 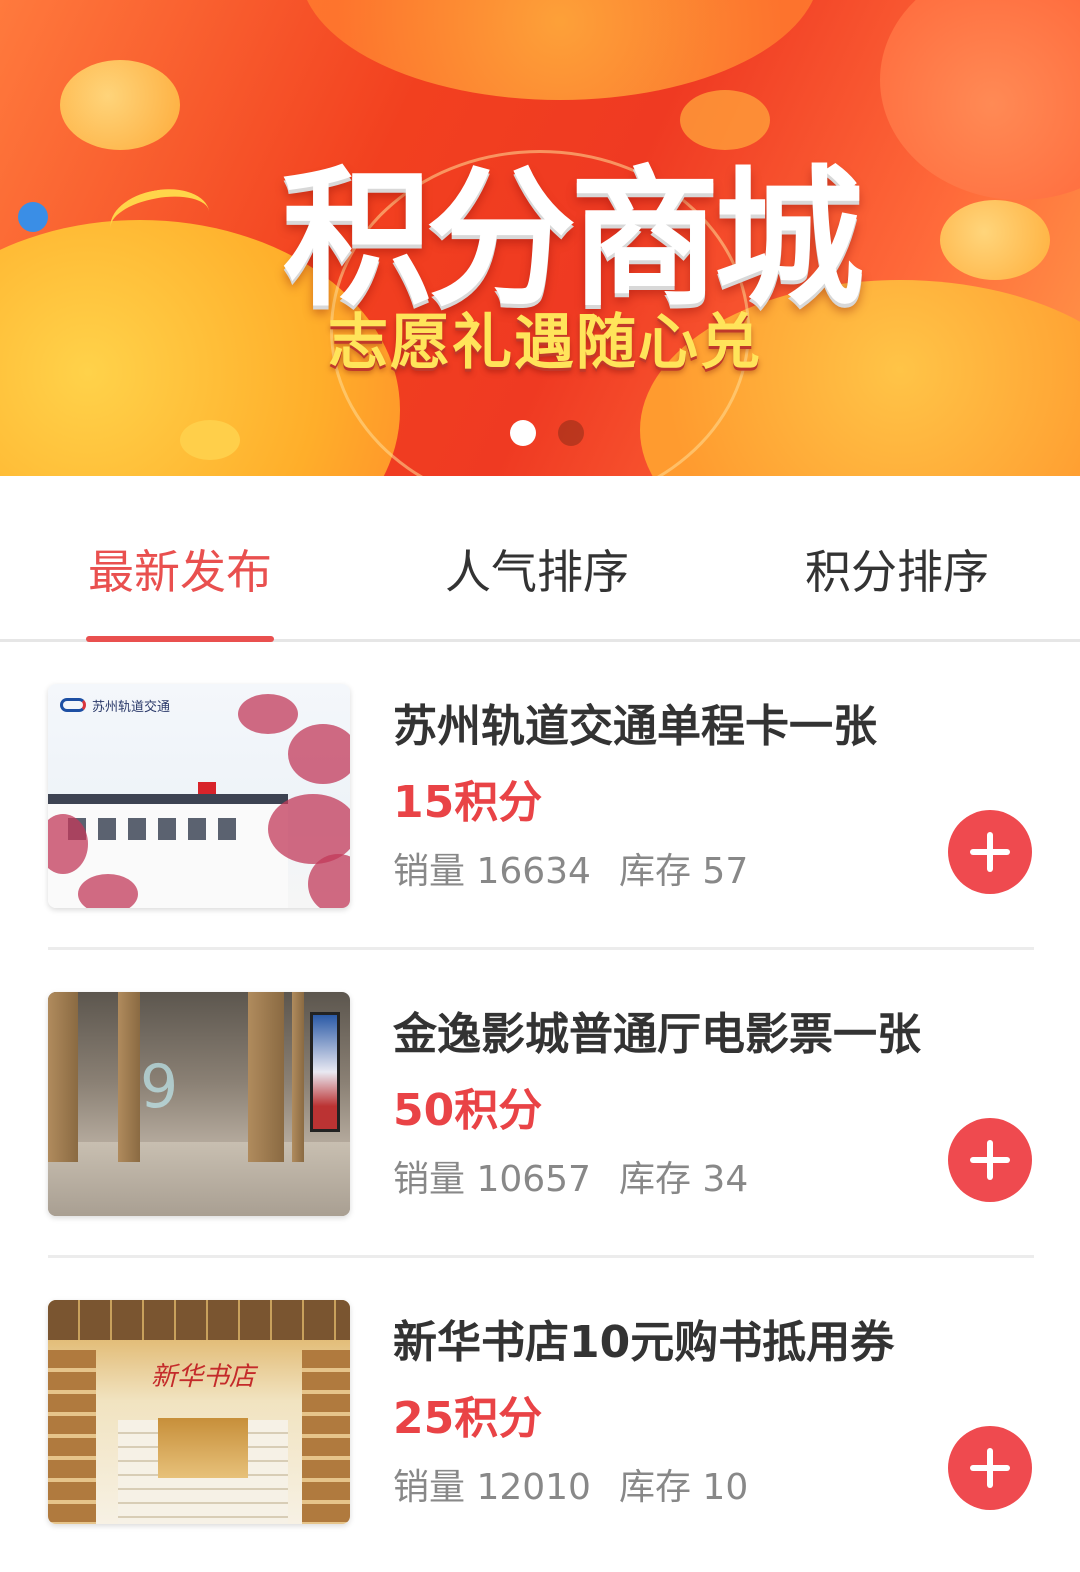 What do you see at coordinates (897, 576) in the screenshot?
I see `tab-points: 积分排序` at bounding box center [897, 576].